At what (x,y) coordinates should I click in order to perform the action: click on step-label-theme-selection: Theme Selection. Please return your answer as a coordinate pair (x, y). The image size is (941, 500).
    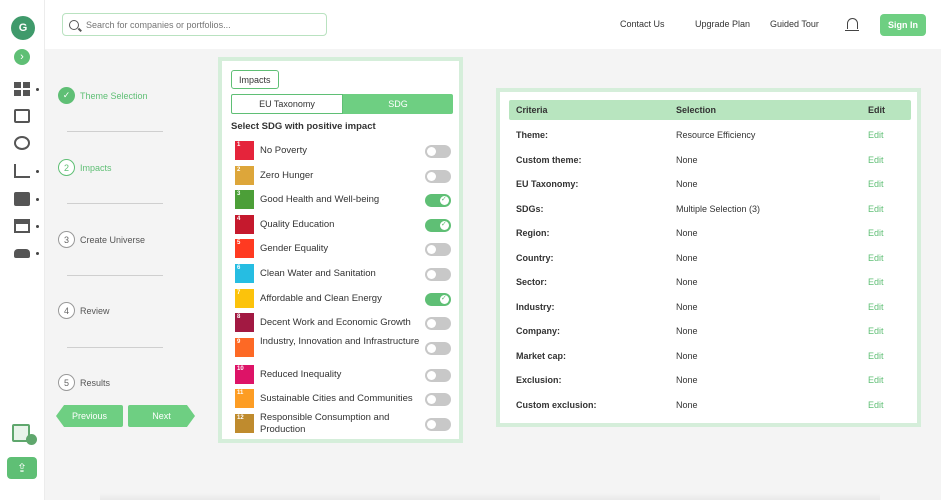
    Looking at the image, I should click on (114, 96).